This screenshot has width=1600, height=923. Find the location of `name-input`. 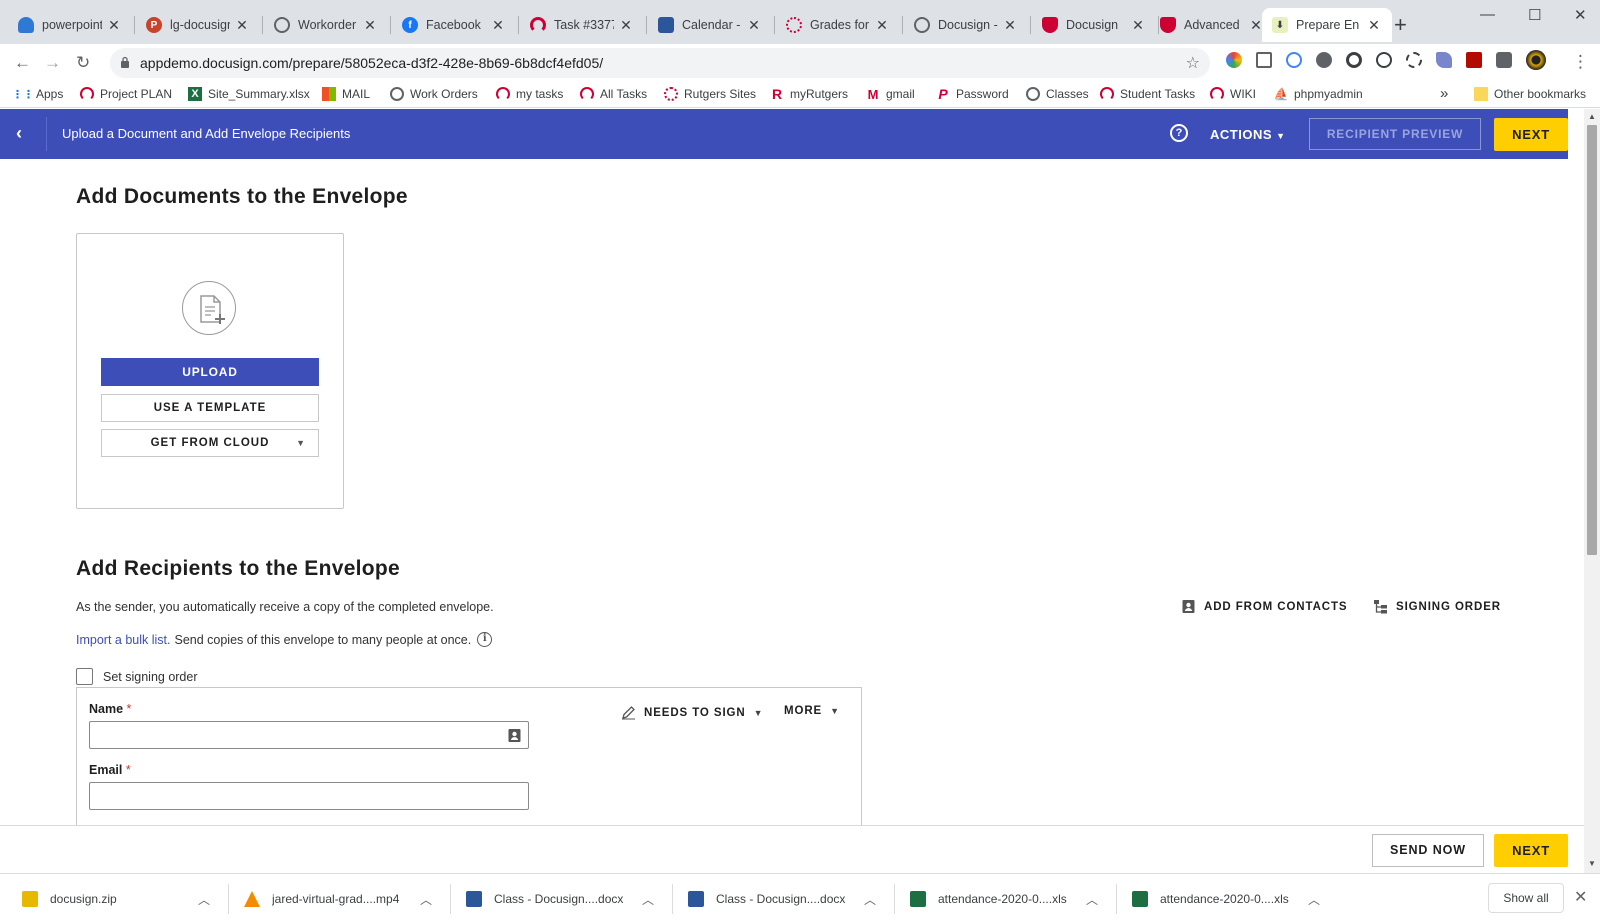

name-input is located at coordinates (309, 735).